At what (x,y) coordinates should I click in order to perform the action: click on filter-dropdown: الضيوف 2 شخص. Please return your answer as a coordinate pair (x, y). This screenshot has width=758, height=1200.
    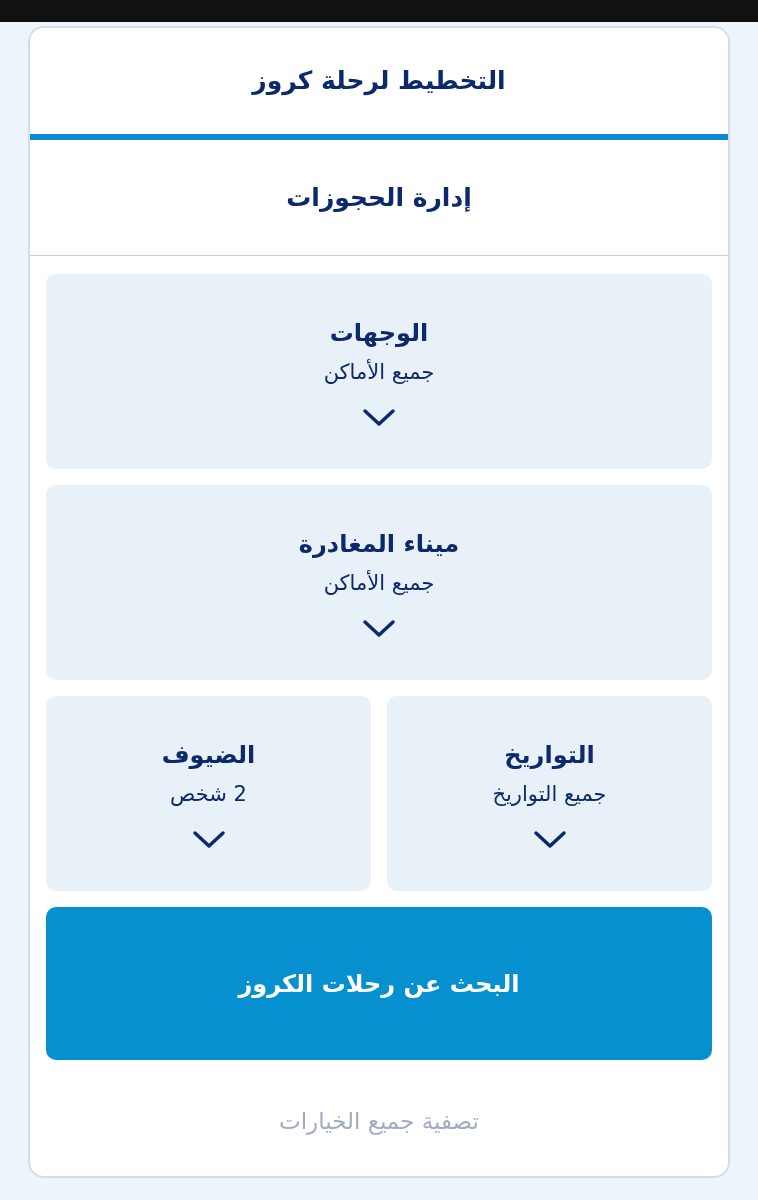
    Looking at the image, I should click on (208, 793).